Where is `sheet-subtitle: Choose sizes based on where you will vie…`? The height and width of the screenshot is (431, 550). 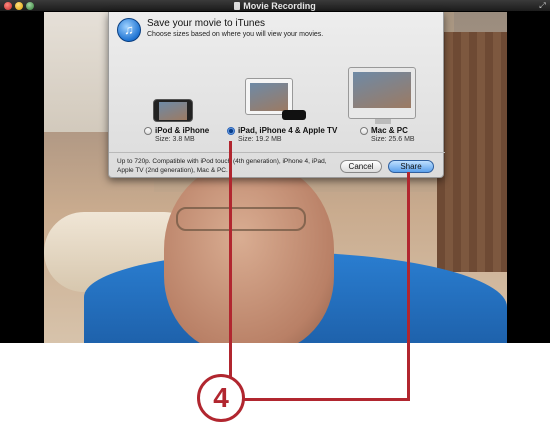 sheet-subtitle: Choose sizes based on where you will vie… is located at coordinates (235, 34).